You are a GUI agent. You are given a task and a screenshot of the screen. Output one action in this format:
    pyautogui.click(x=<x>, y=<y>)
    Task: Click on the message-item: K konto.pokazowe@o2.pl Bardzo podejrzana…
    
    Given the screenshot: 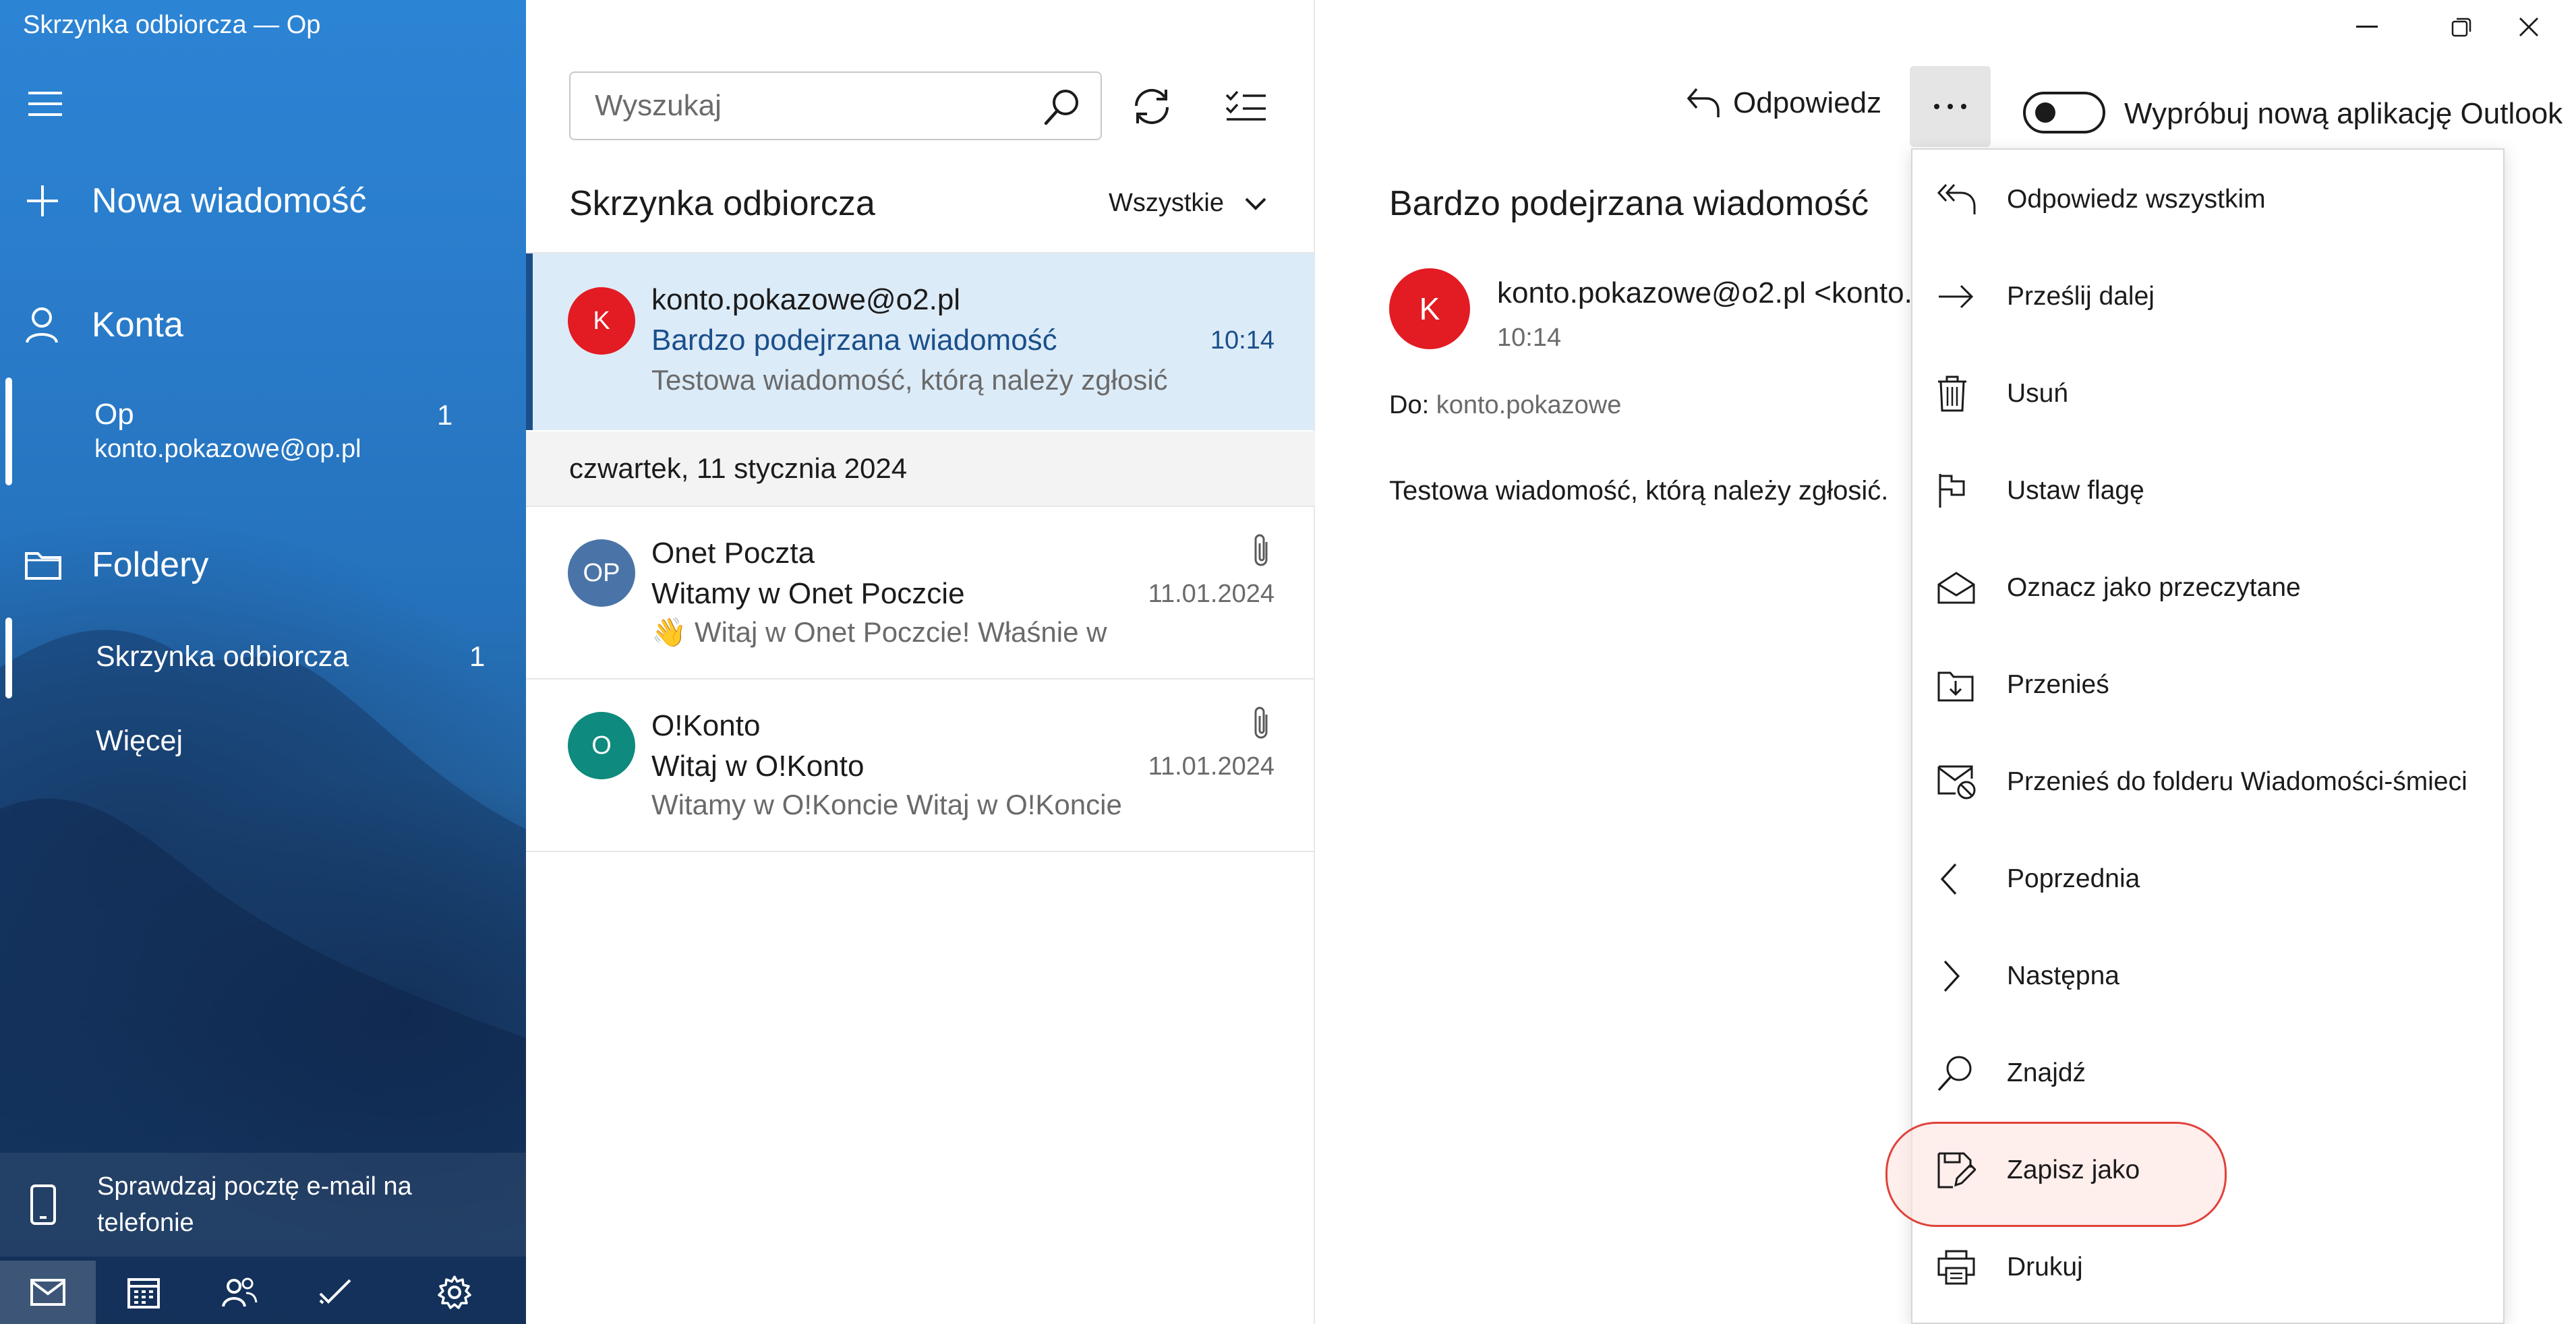 What is the action you would take?
    pyautogui.click(x=920, y=341)
    